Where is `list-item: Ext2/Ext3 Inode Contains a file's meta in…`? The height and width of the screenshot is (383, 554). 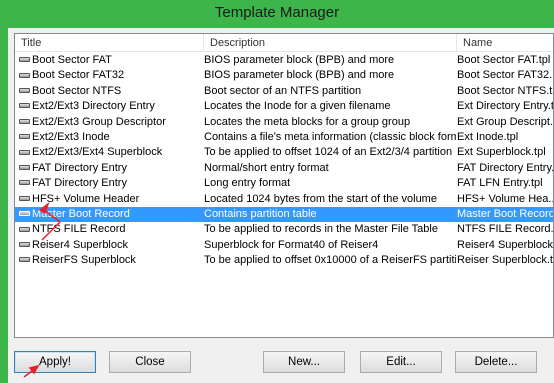
list-item: Ext2/Ext3 Inode Contains a file's meta in… is located at coordinates (284, 137).